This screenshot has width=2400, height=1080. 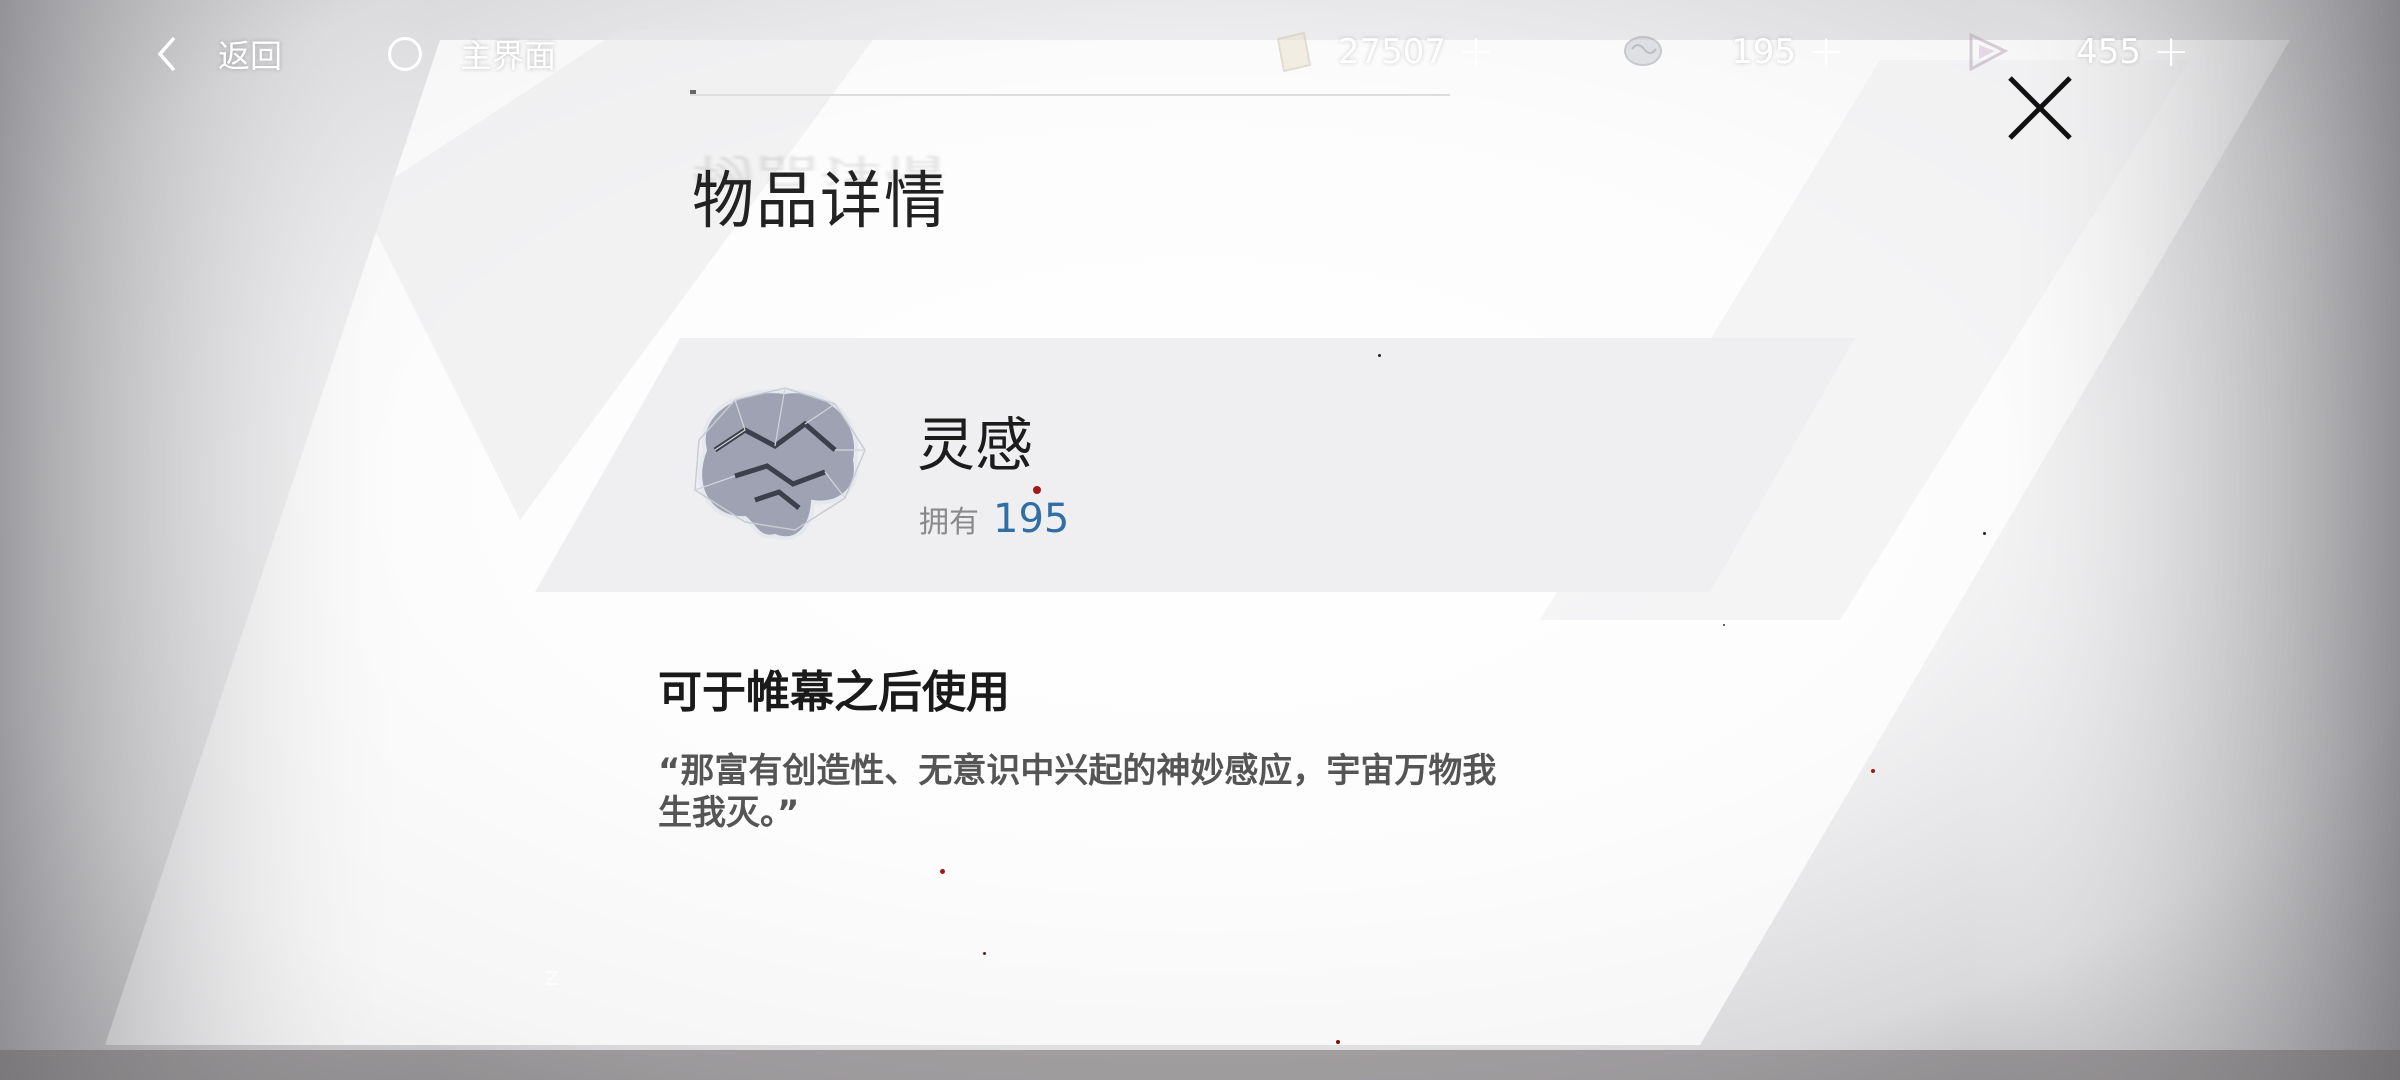 I want to click on item-usage: 可于帷幕之后使用, so click(x=834, y=692).